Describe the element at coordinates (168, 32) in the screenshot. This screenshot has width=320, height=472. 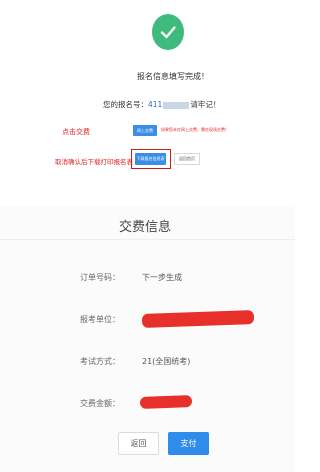
I see `success-check-icon` at that location.